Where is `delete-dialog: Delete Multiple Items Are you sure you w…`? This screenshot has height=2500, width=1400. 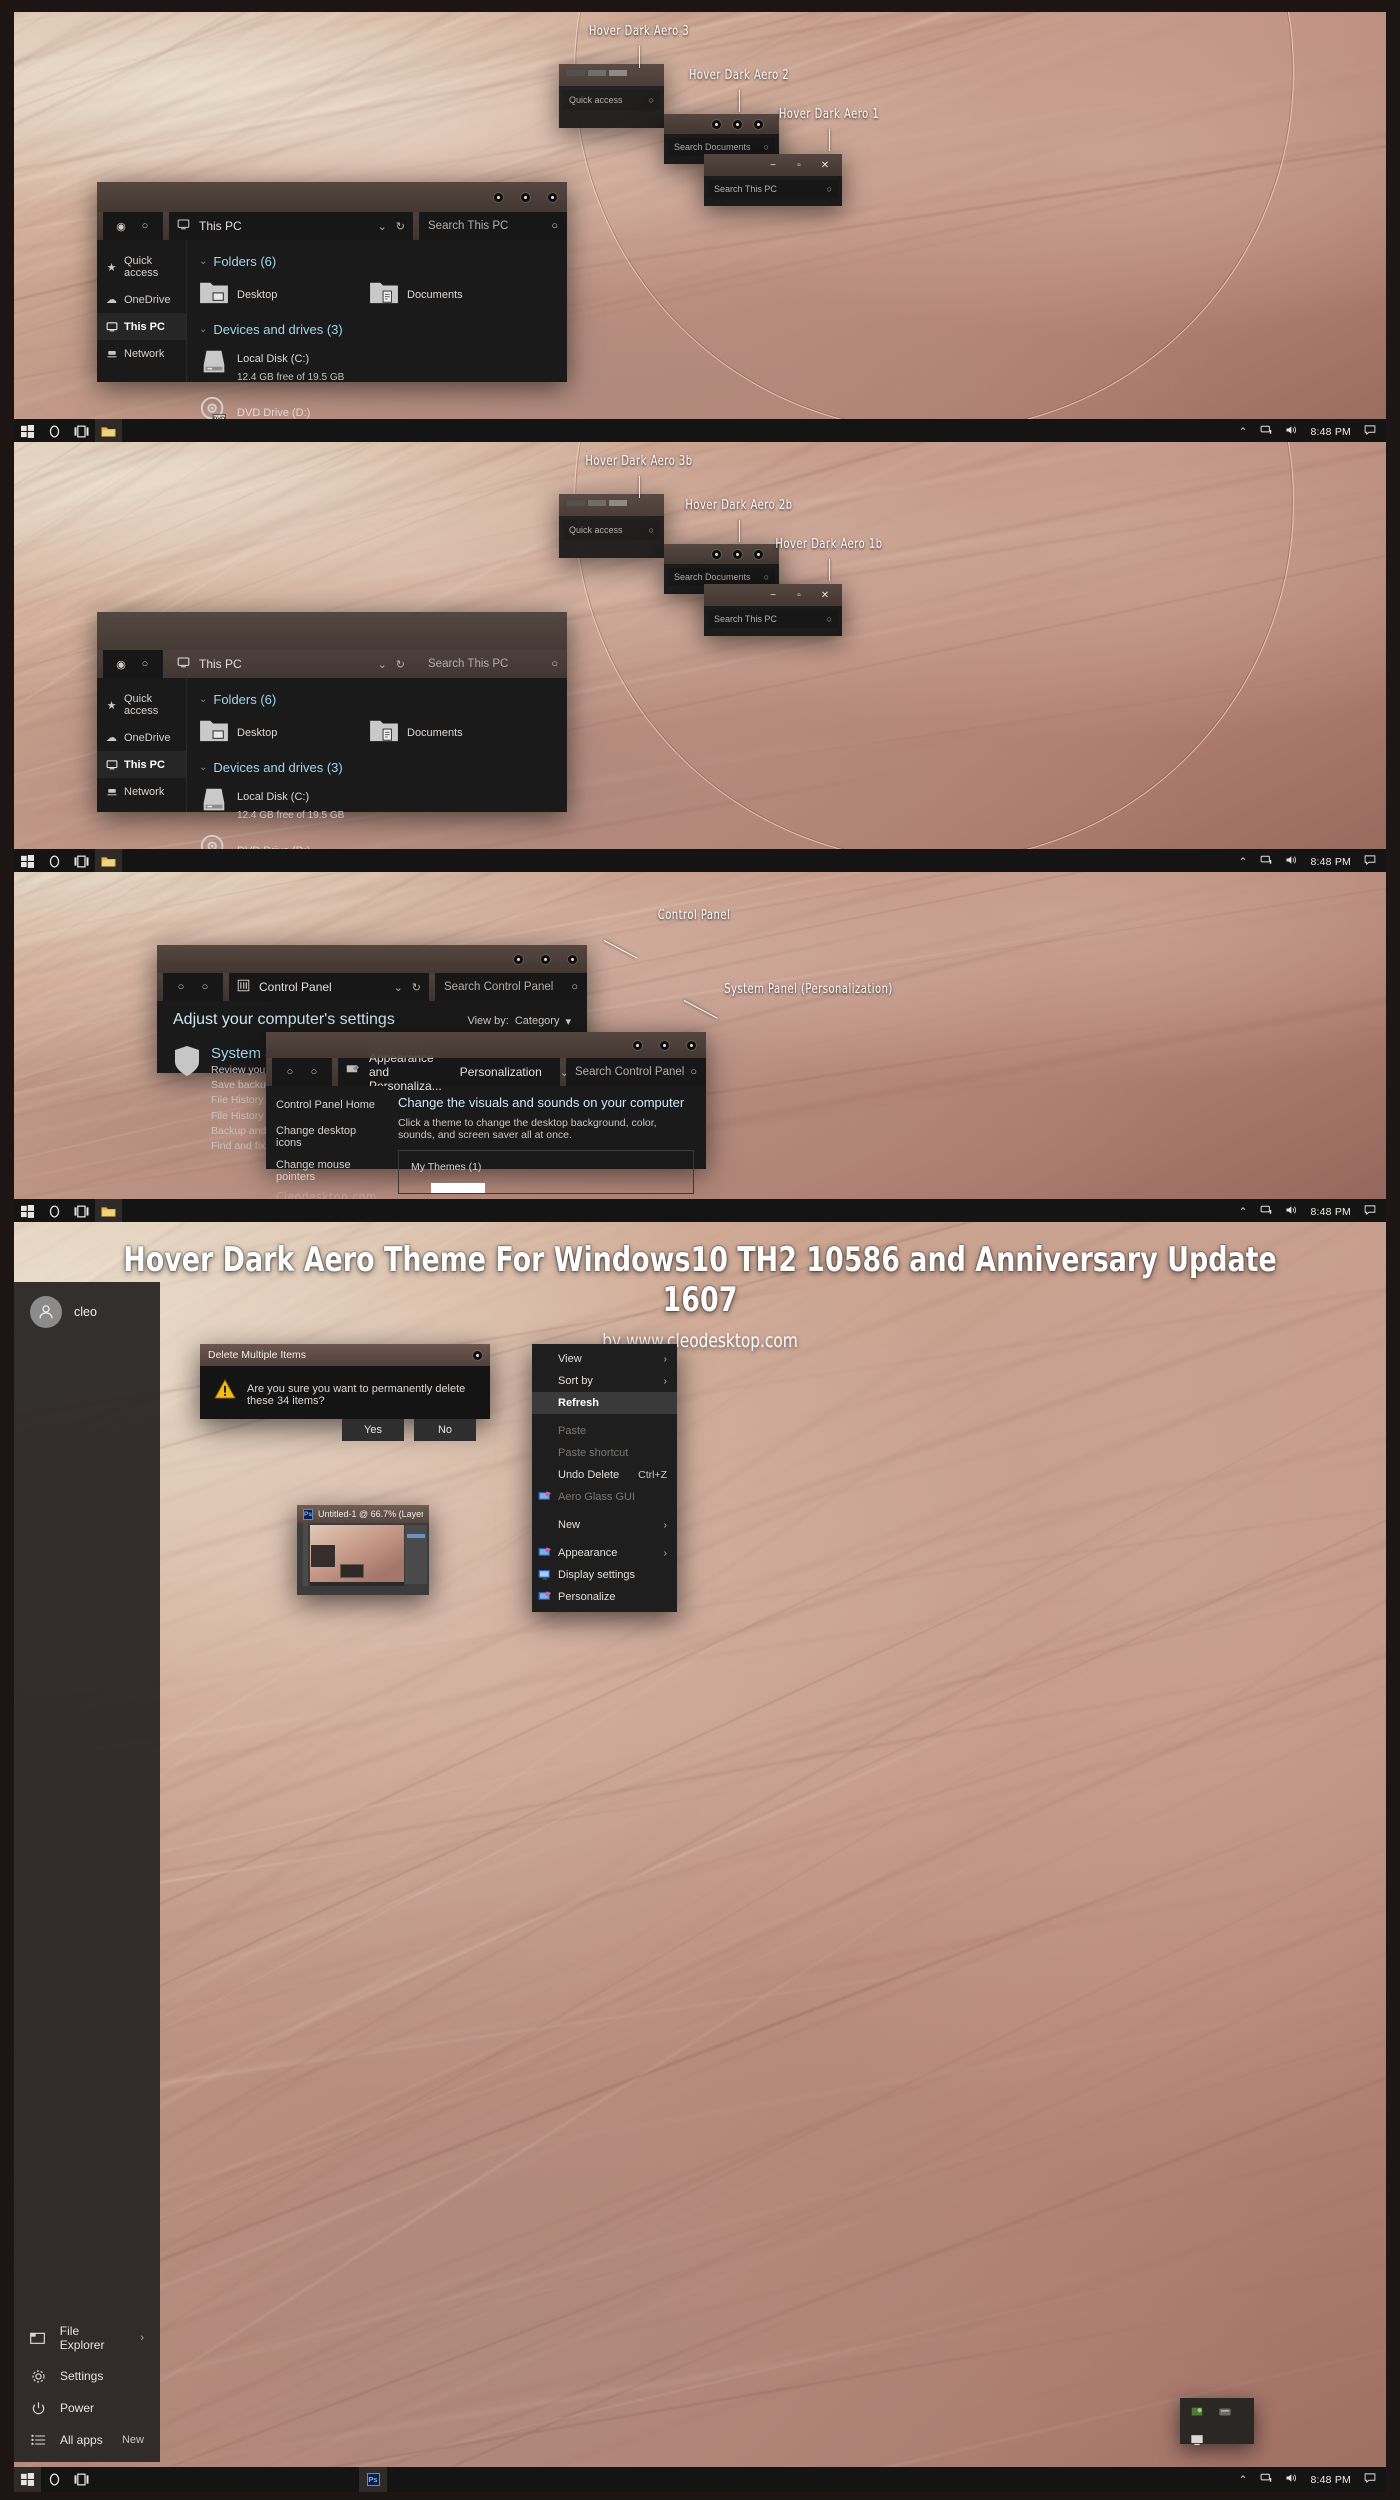 delete-dialog: Delete Multiple Items Are you sure you w… is located at coordinates (345, 1392).